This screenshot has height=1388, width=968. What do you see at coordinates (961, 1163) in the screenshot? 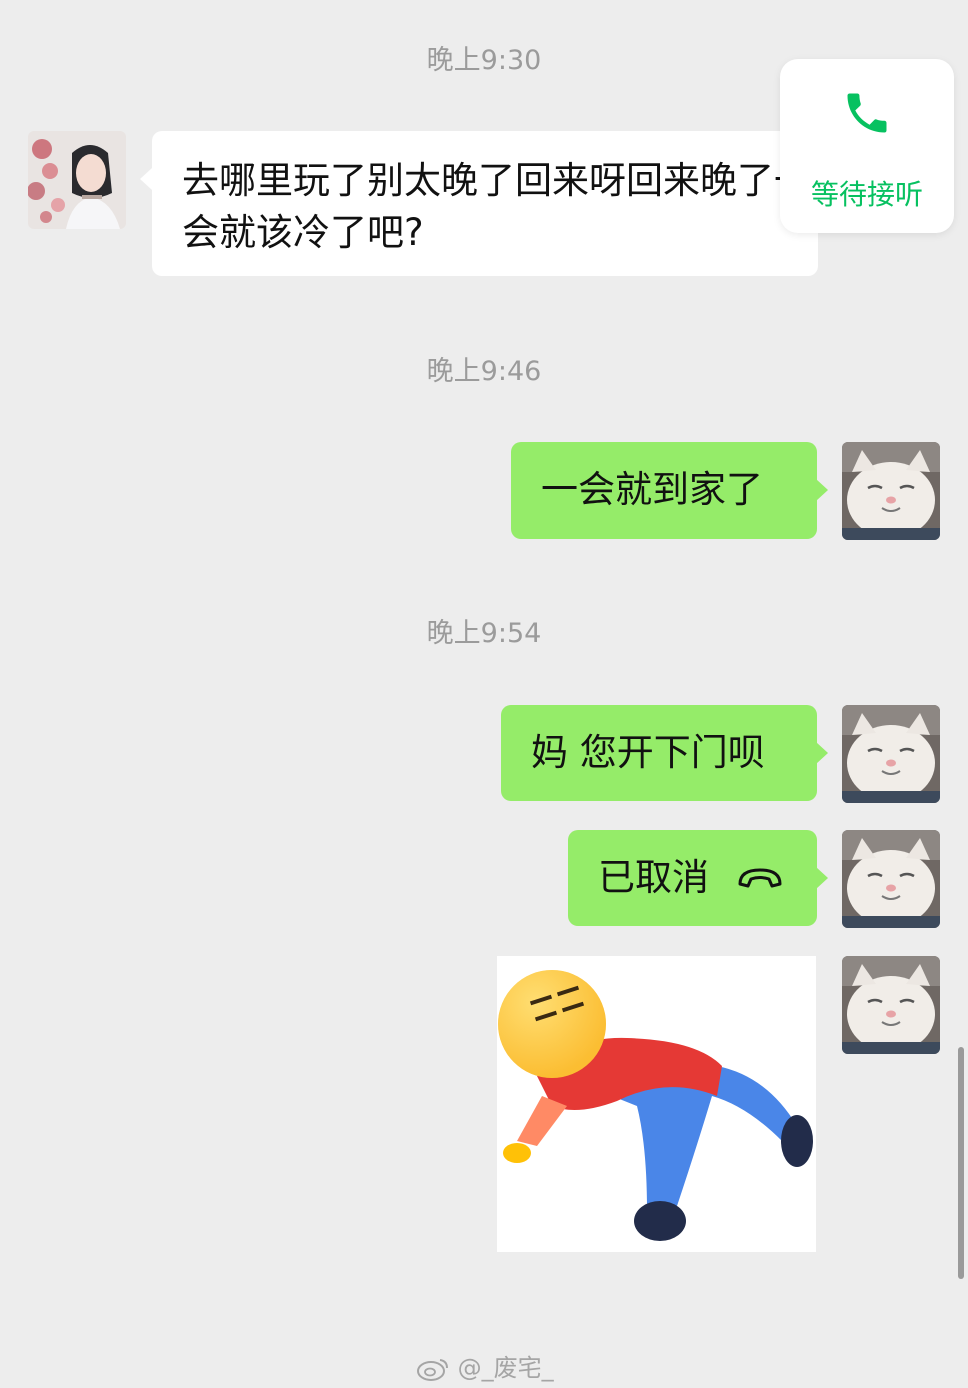
I see `scrollbar` at bounding box center [961, 1163].